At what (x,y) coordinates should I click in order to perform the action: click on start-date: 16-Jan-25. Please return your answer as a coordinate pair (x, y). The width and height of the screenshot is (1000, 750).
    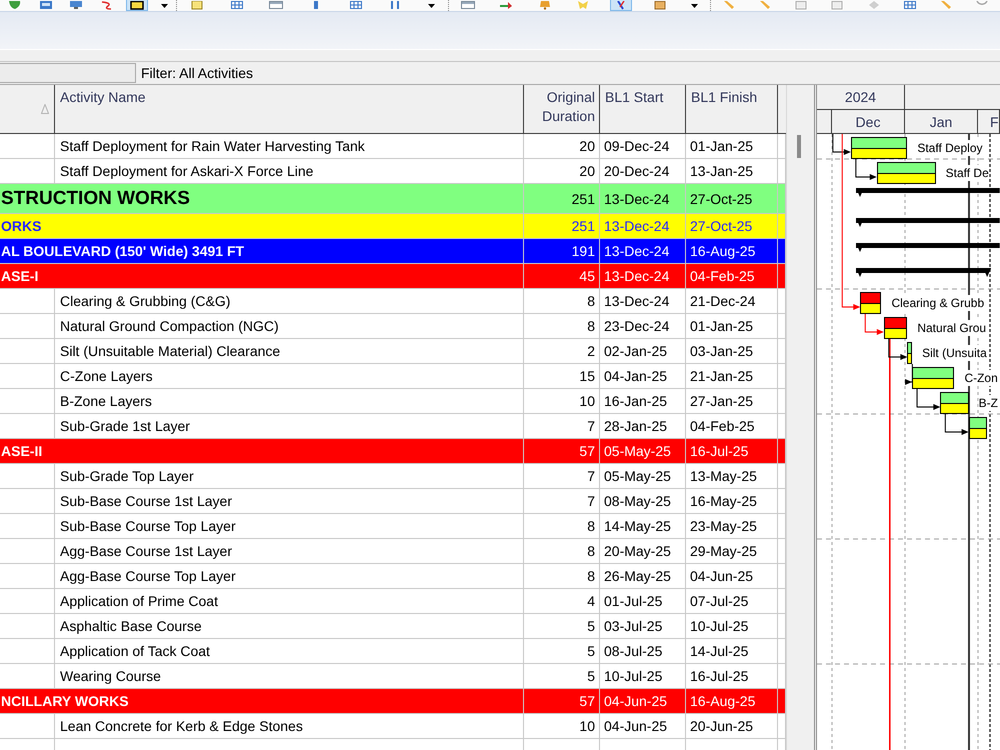
    Looking at the image, I should click on (643, 401).